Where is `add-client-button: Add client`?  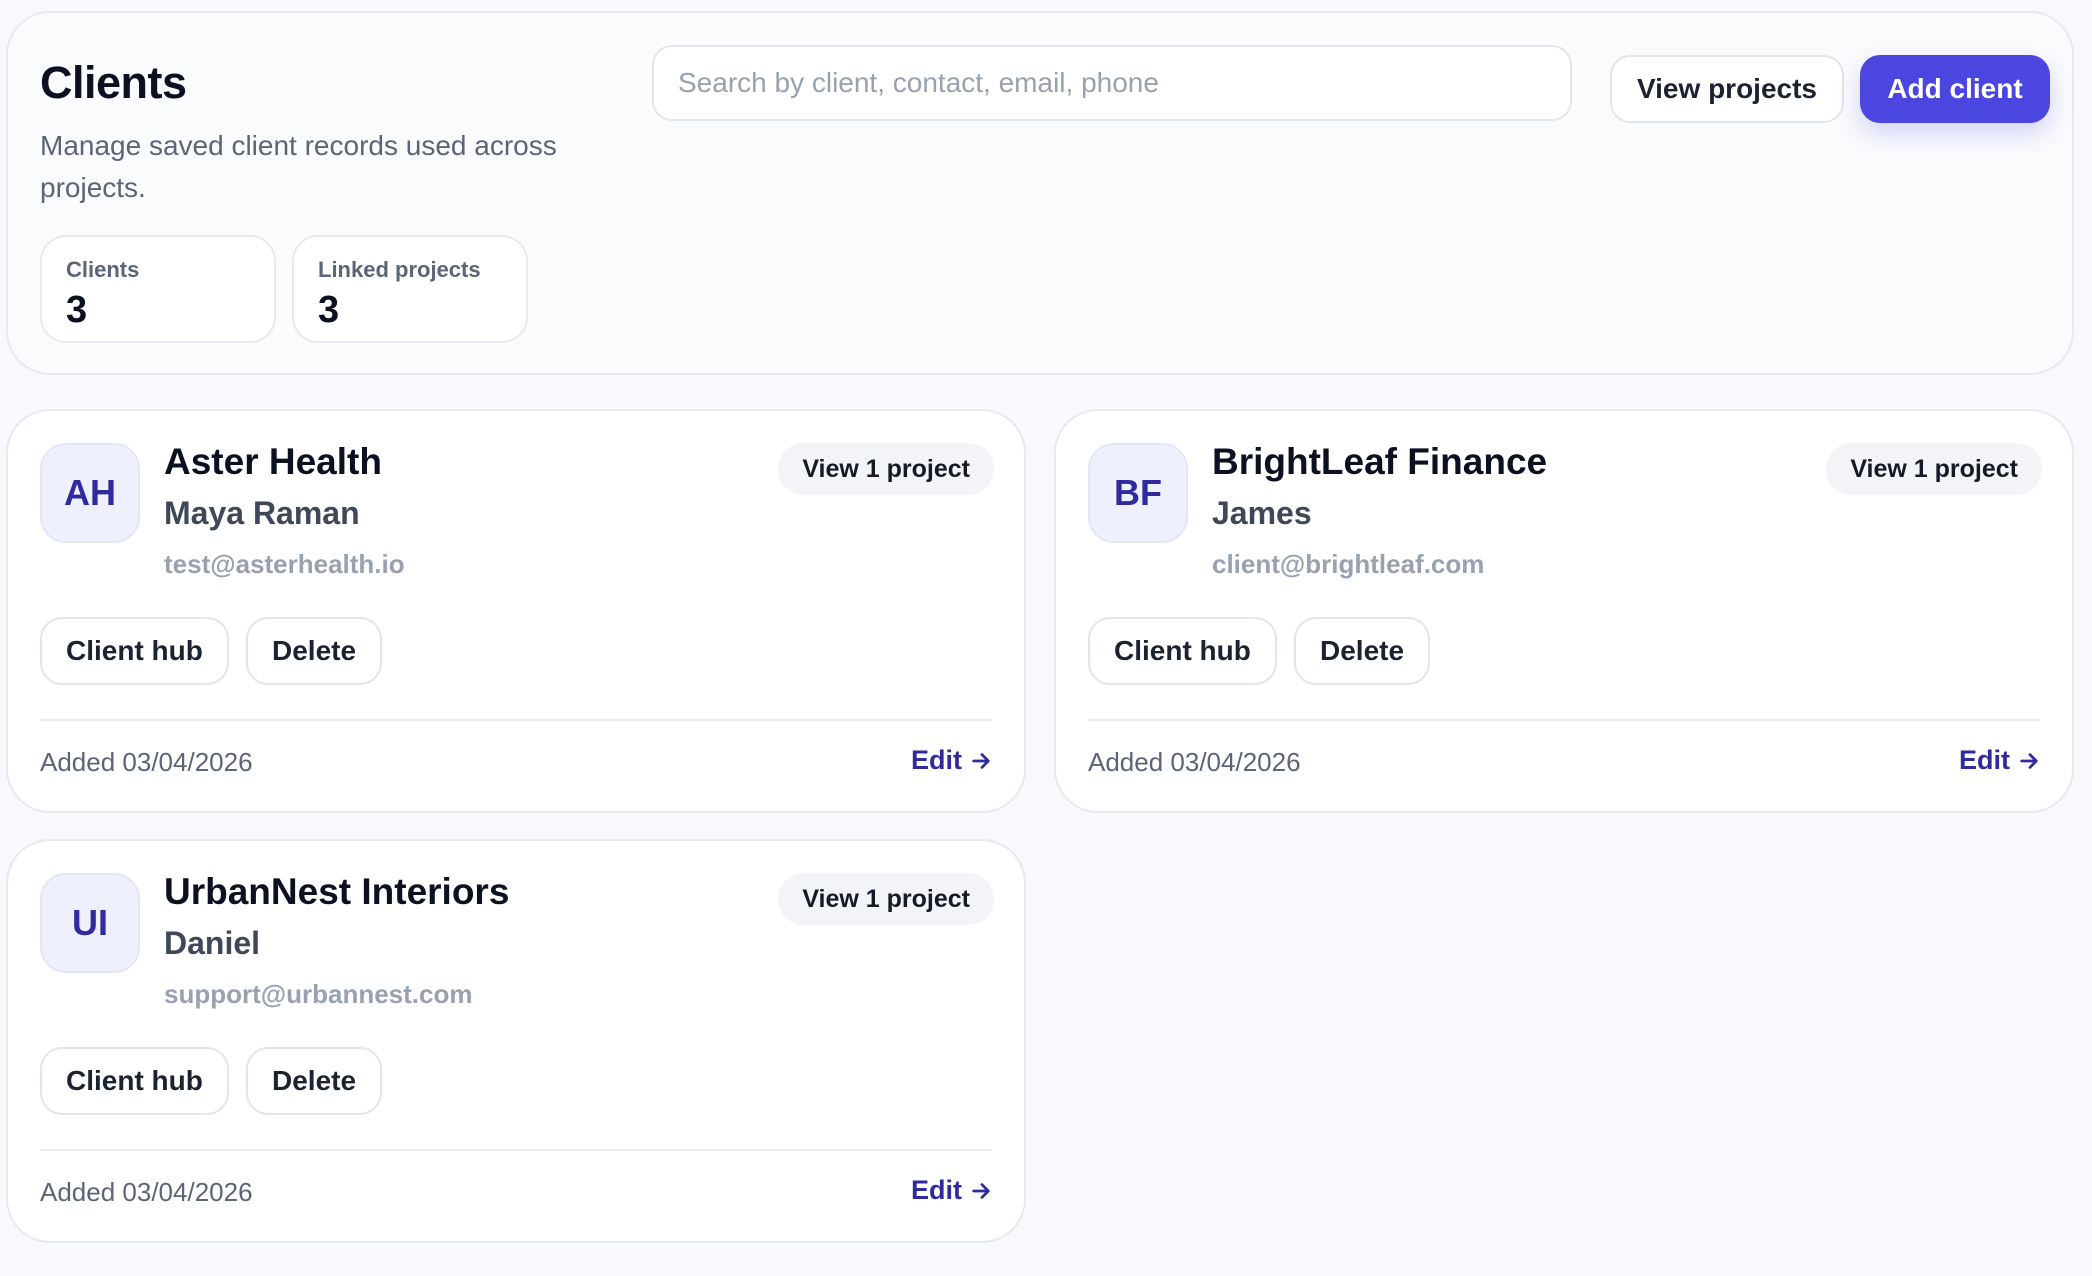 add-client-button: Add client is located at coordinates (1955, 89).